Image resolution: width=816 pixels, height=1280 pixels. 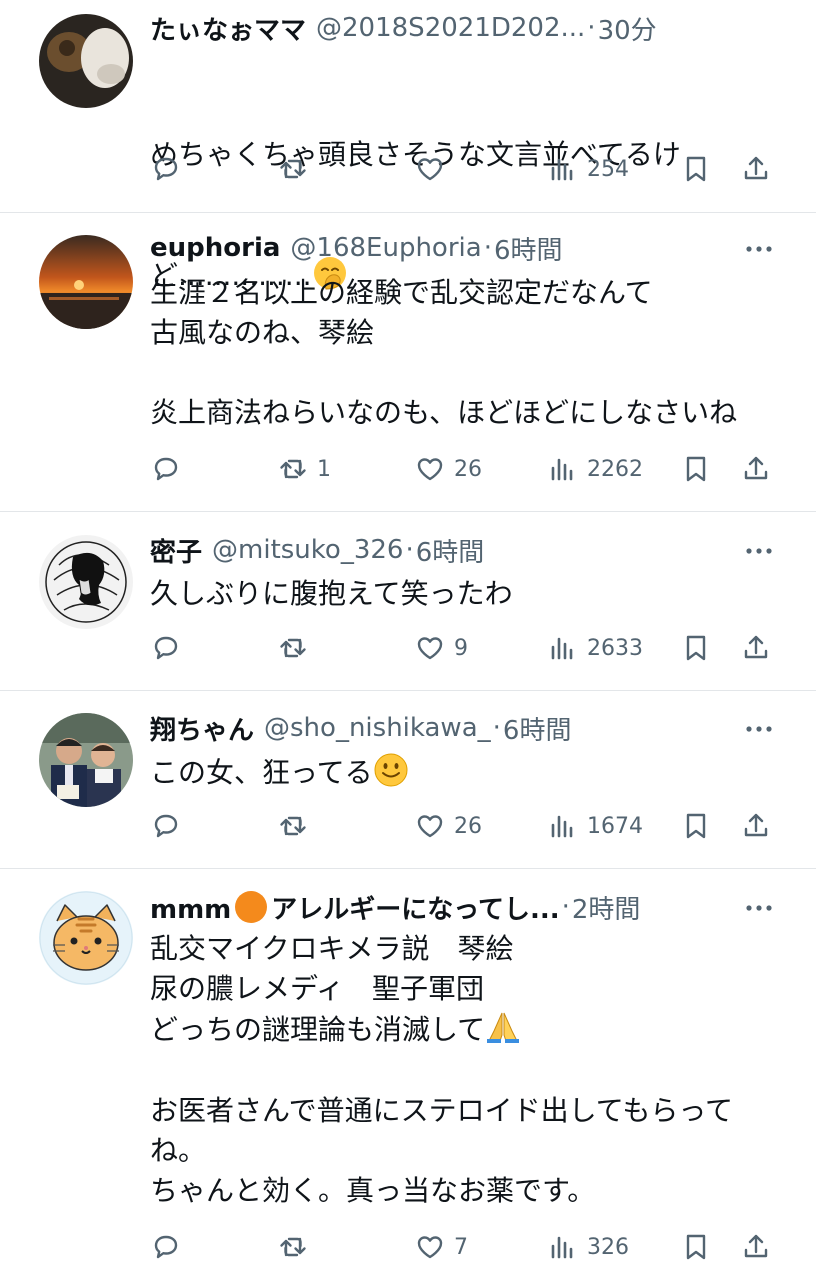 What do you see at coordinates (215, 248) in the screenshot?
I see `display-name: euphoria` at bounding box center [215, 248].